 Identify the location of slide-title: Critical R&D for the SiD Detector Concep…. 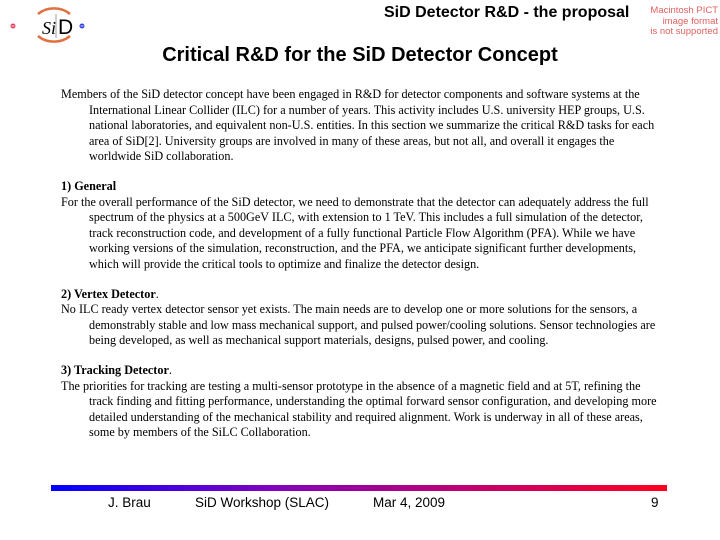
(360, 55).